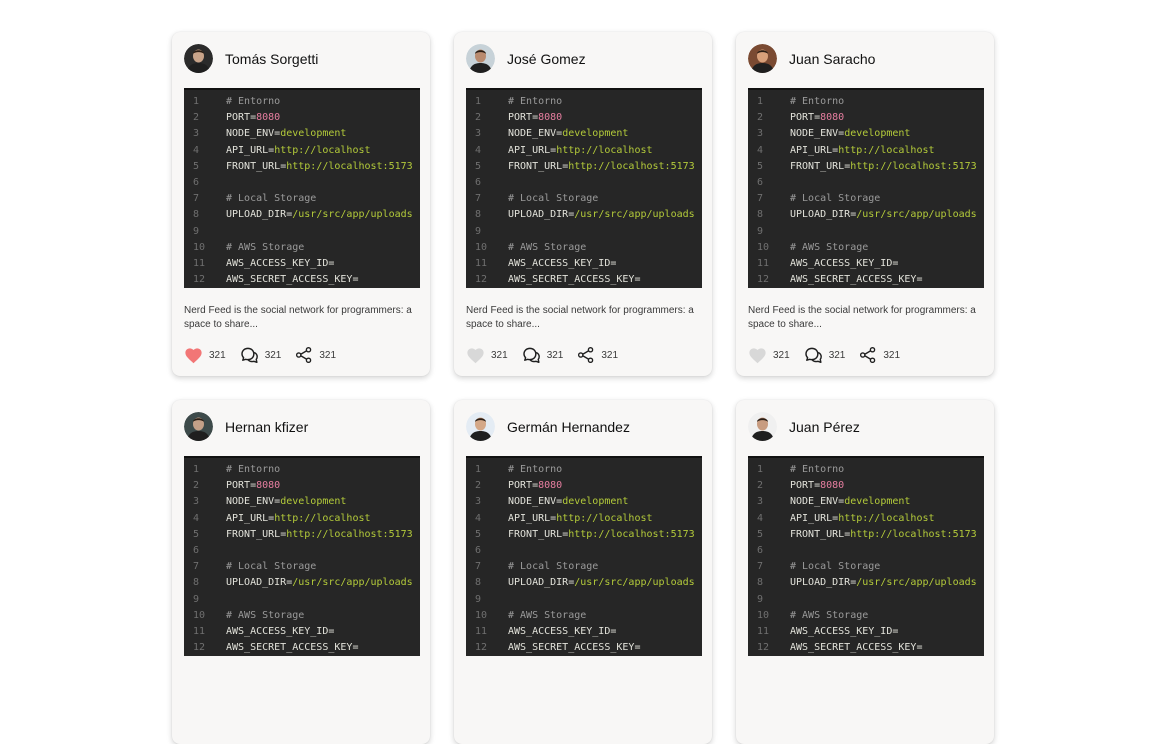 This screenshot has height=744, width=1168. I want to click on line-number: 6, so click(760, 550).